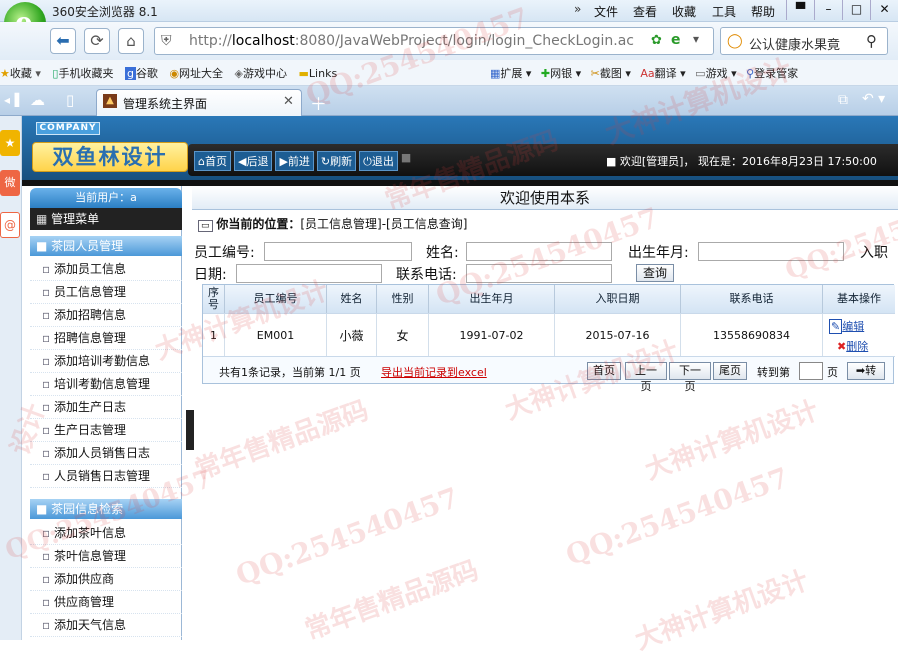  What do you see at coordinates (106, 384) in the screenshot?
I see `sidebar-menu-item: ▫ 培训考勤信息管理` at bounding box center [106, 384].